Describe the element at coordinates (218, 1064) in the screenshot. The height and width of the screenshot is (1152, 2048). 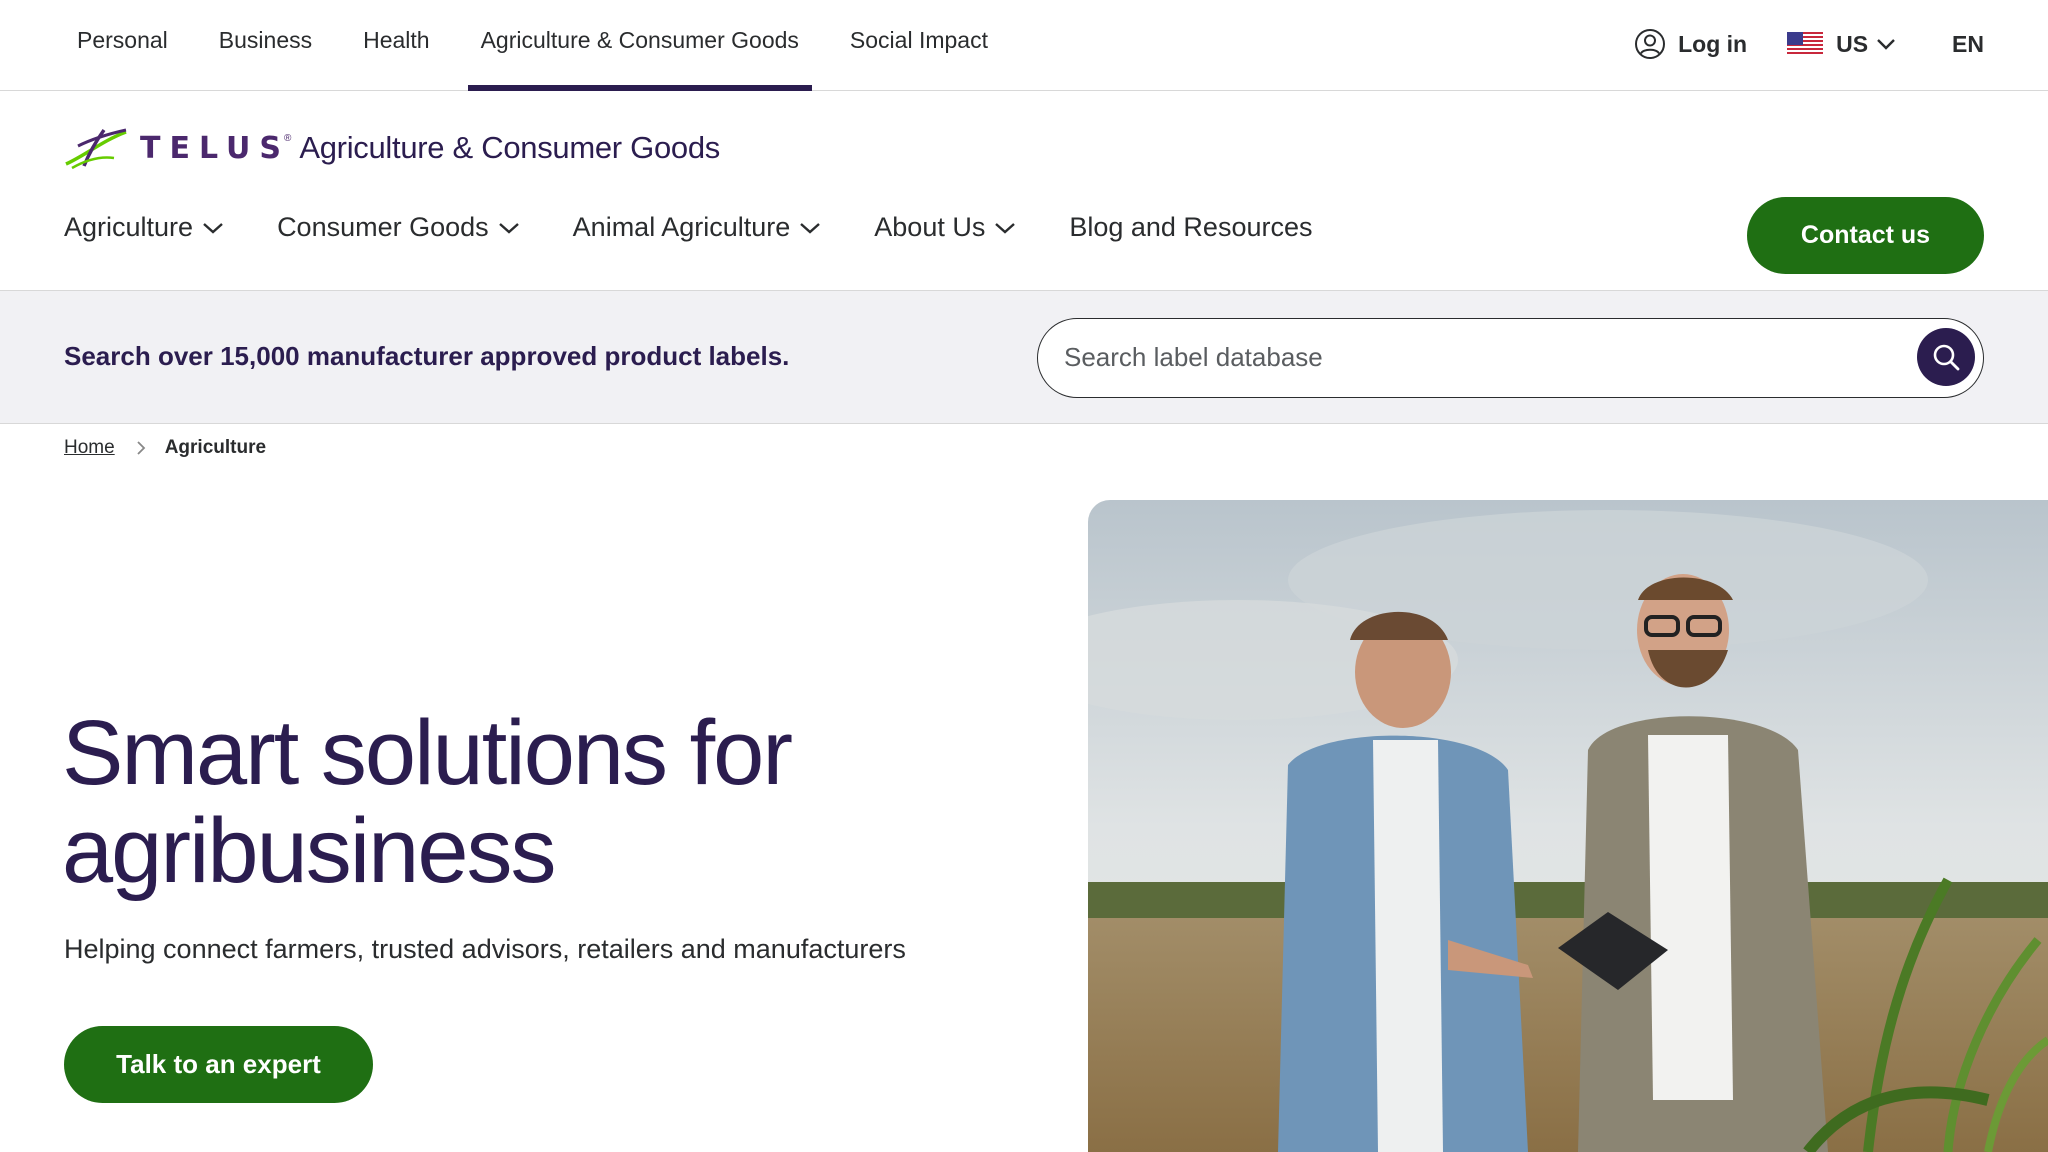
I see `talk-to-expert-button: Talk to an expert` at that location.